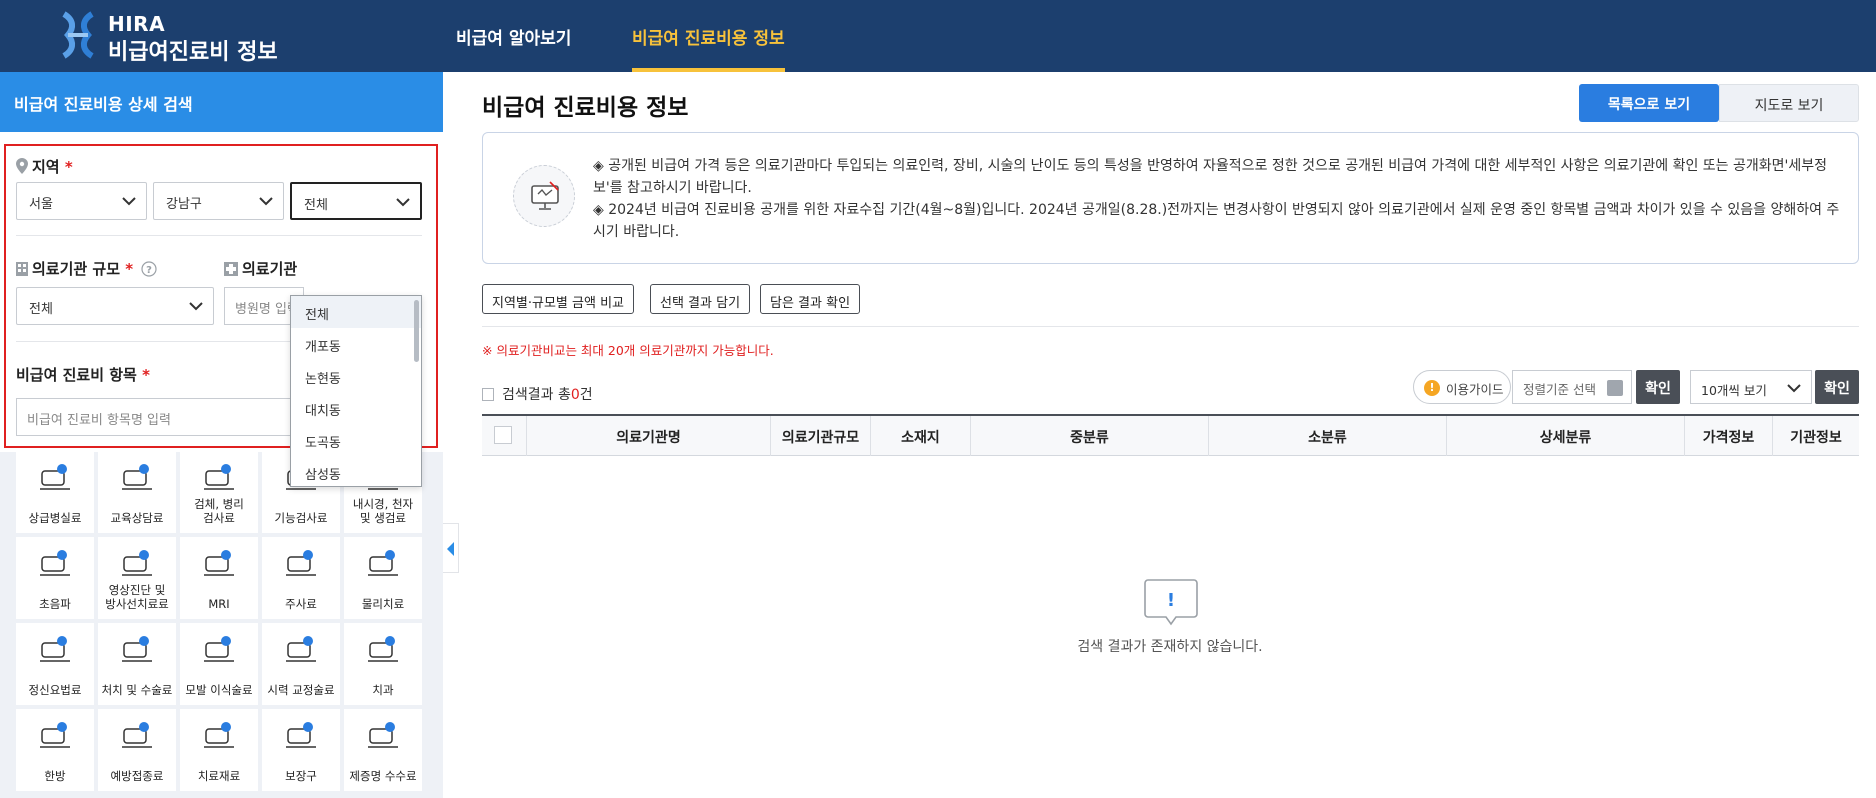 The image size is (1876, 798). Describe the element at coordinates (648, 436) in the screenshot. I see `col-institution-name: 의료기관명` at that location.